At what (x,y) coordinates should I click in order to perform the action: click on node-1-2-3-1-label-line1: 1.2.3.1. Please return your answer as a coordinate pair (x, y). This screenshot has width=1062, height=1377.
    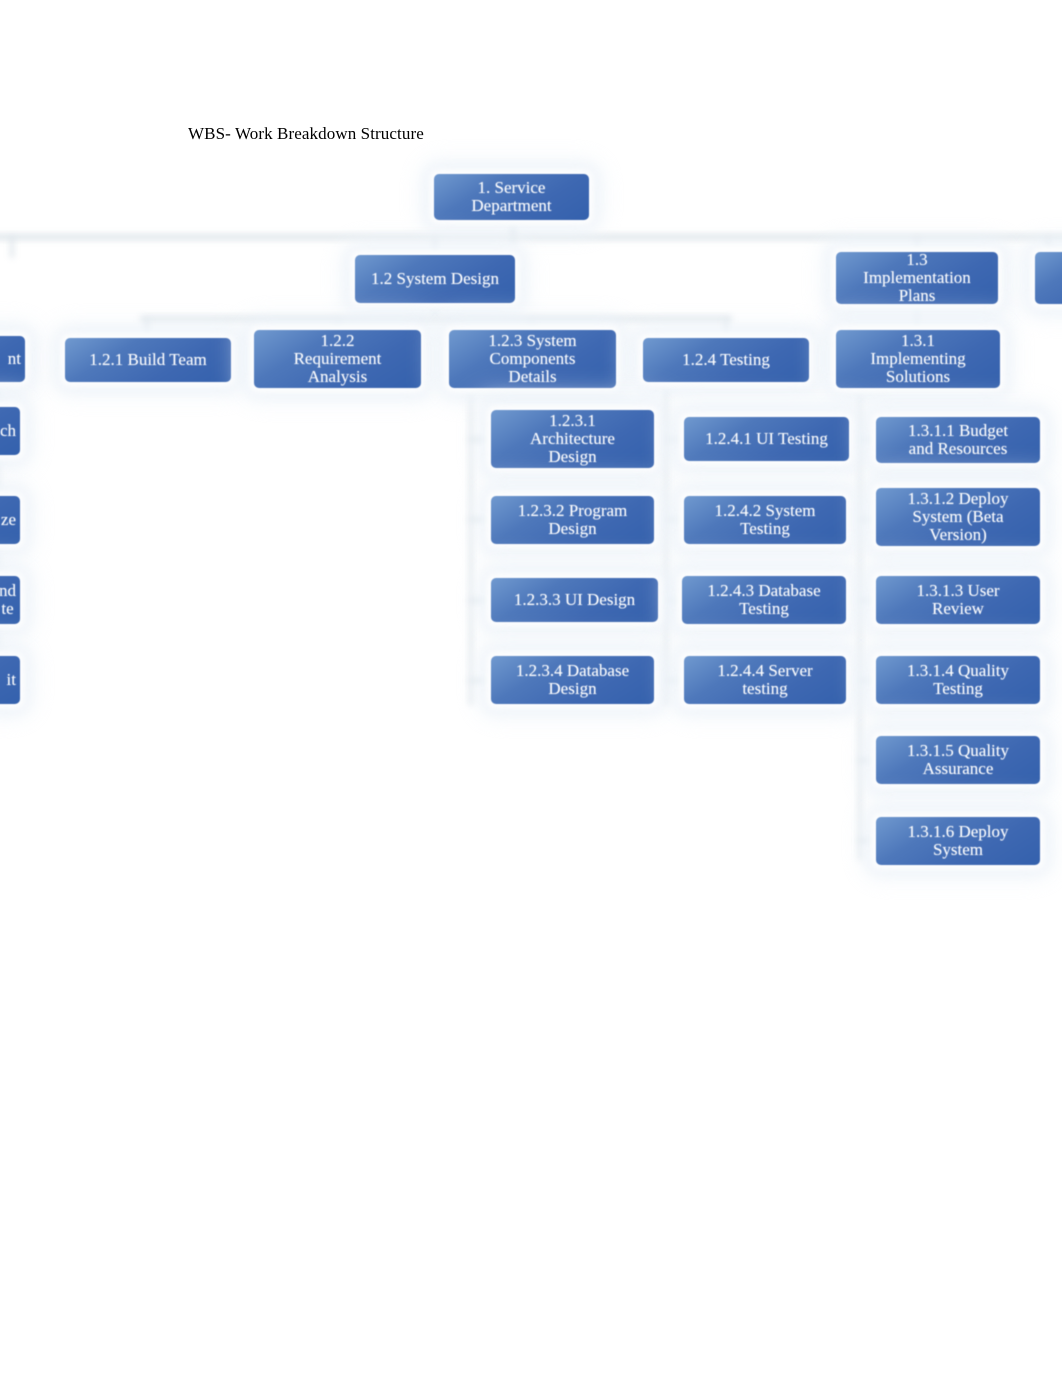
    Looking at the image, I should click on (572, 420).